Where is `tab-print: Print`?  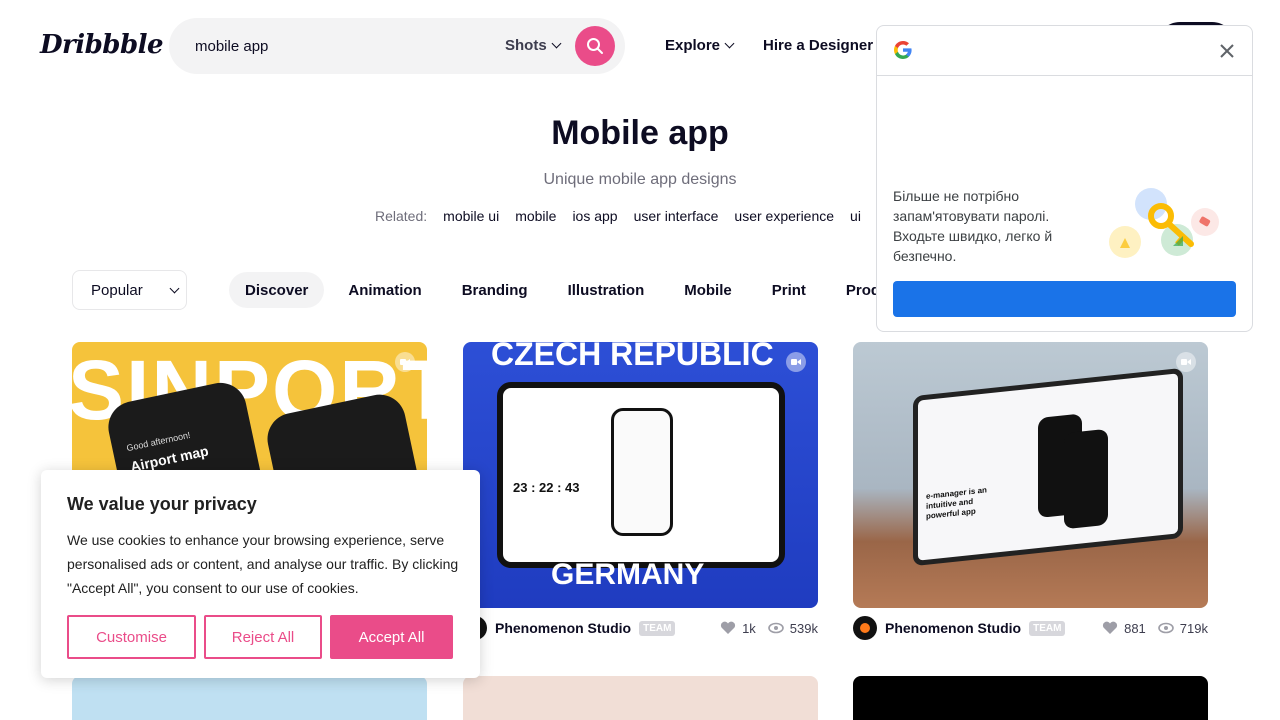 tab-print: Print is located at coordinates (789, 290).